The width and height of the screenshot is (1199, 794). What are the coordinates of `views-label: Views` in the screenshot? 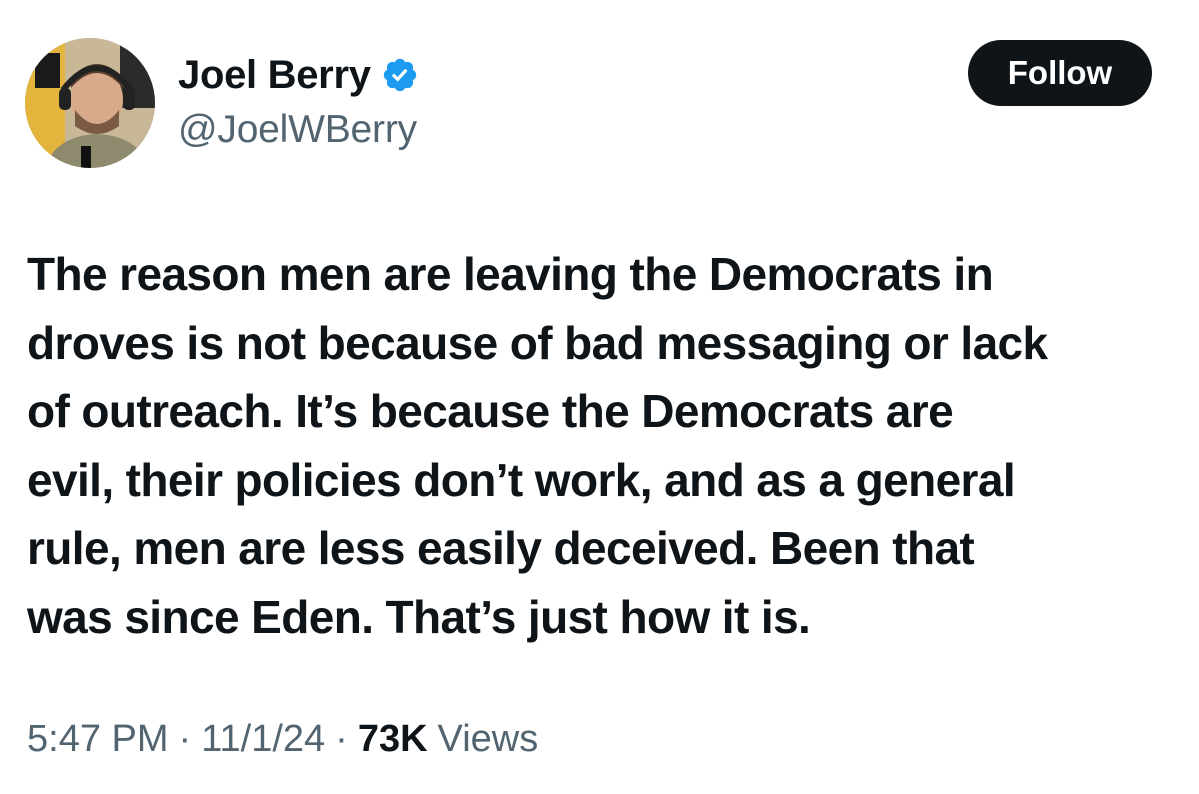 It's located at (488, 739).